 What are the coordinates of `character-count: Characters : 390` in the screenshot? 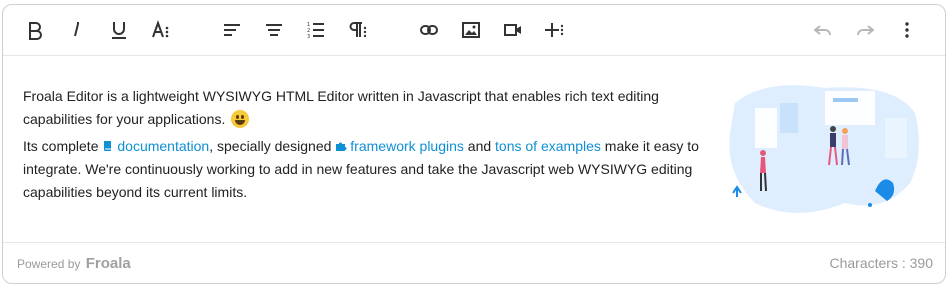 It's located at (881, 263).